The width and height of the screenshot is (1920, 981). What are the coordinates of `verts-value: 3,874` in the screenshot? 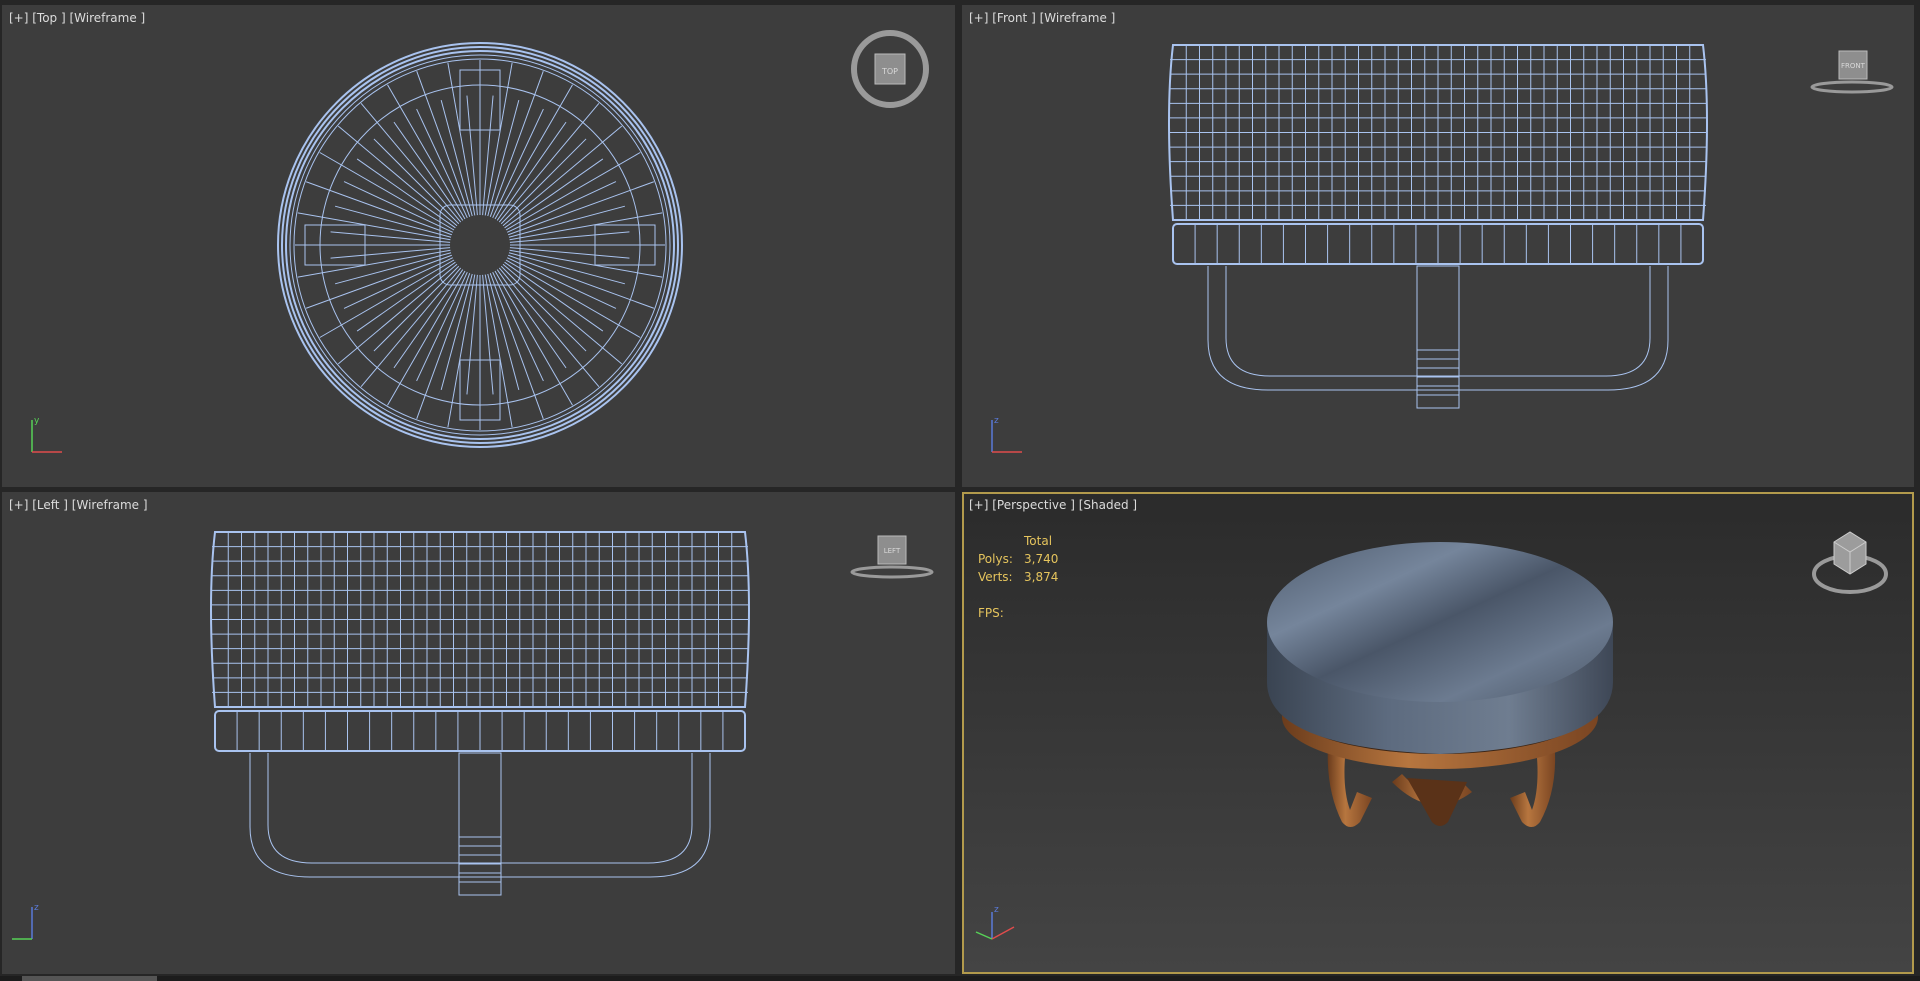 It's located at (1041, 577).